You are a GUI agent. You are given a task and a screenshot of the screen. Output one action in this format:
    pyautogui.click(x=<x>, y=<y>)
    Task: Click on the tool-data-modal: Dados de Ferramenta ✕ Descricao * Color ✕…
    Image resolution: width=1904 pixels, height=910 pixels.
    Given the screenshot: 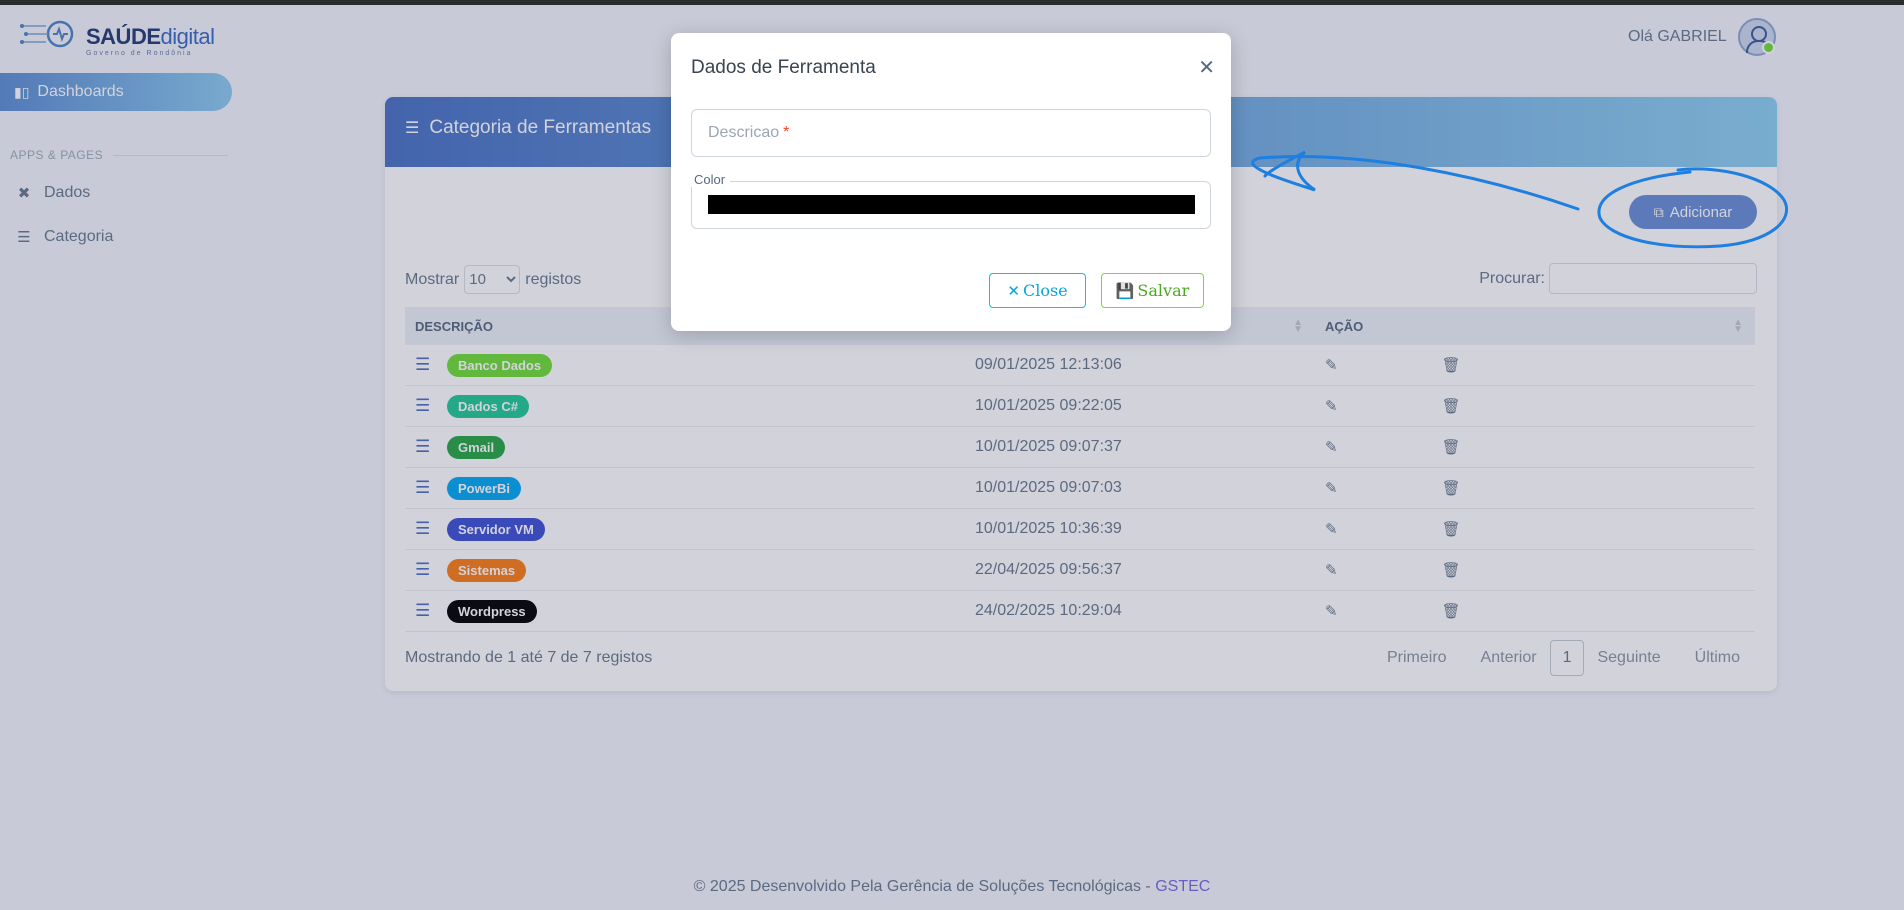 What is the action you would take?
    pyautogui.click(x=951, y=182)
    